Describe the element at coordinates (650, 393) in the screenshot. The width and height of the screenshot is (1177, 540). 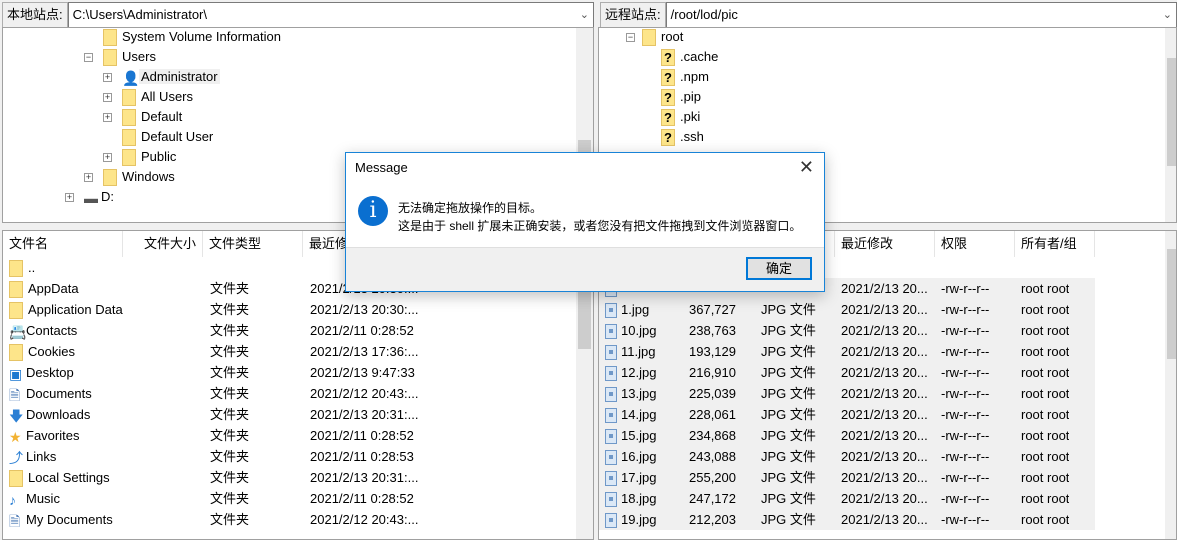
I see `file-name-cell: 13.jpg` at that location.